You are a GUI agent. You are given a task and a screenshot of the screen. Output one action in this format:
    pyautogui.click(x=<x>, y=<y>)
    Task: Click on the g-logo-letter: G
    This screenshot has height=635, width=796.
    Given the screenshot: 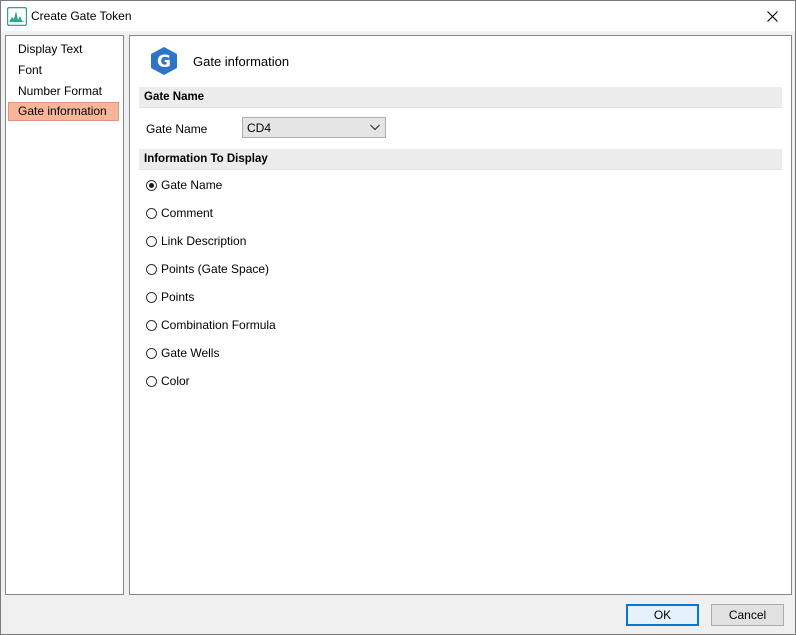 What is the action you would take?
    pyautogui.click(x=164, y=62)
    